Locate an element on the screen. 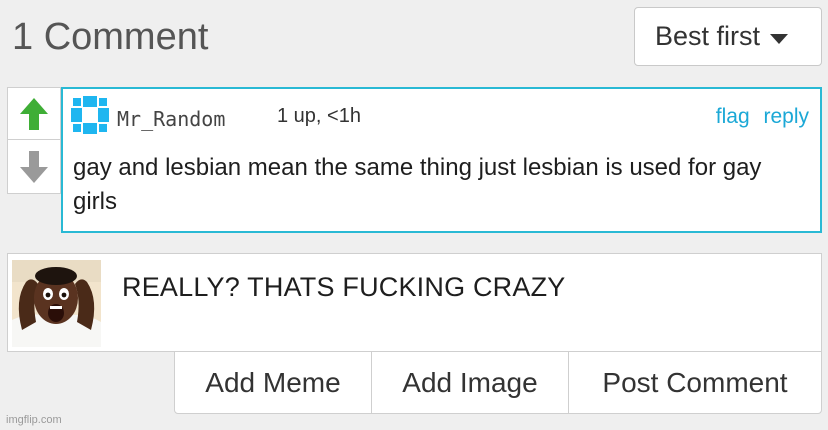  downvote-button is located at coordinates (34, 167).